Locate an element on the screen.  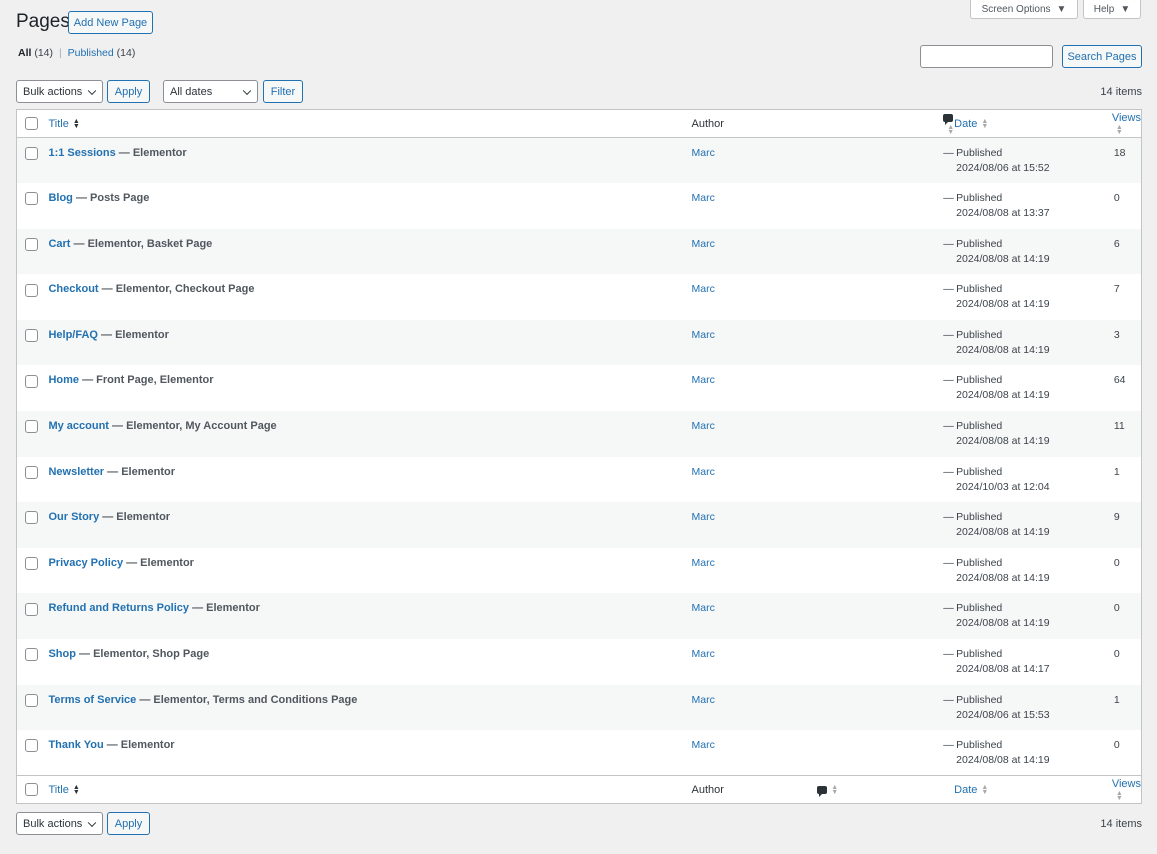
help-button: Help ▼ is located at coordinates (1112, 9).